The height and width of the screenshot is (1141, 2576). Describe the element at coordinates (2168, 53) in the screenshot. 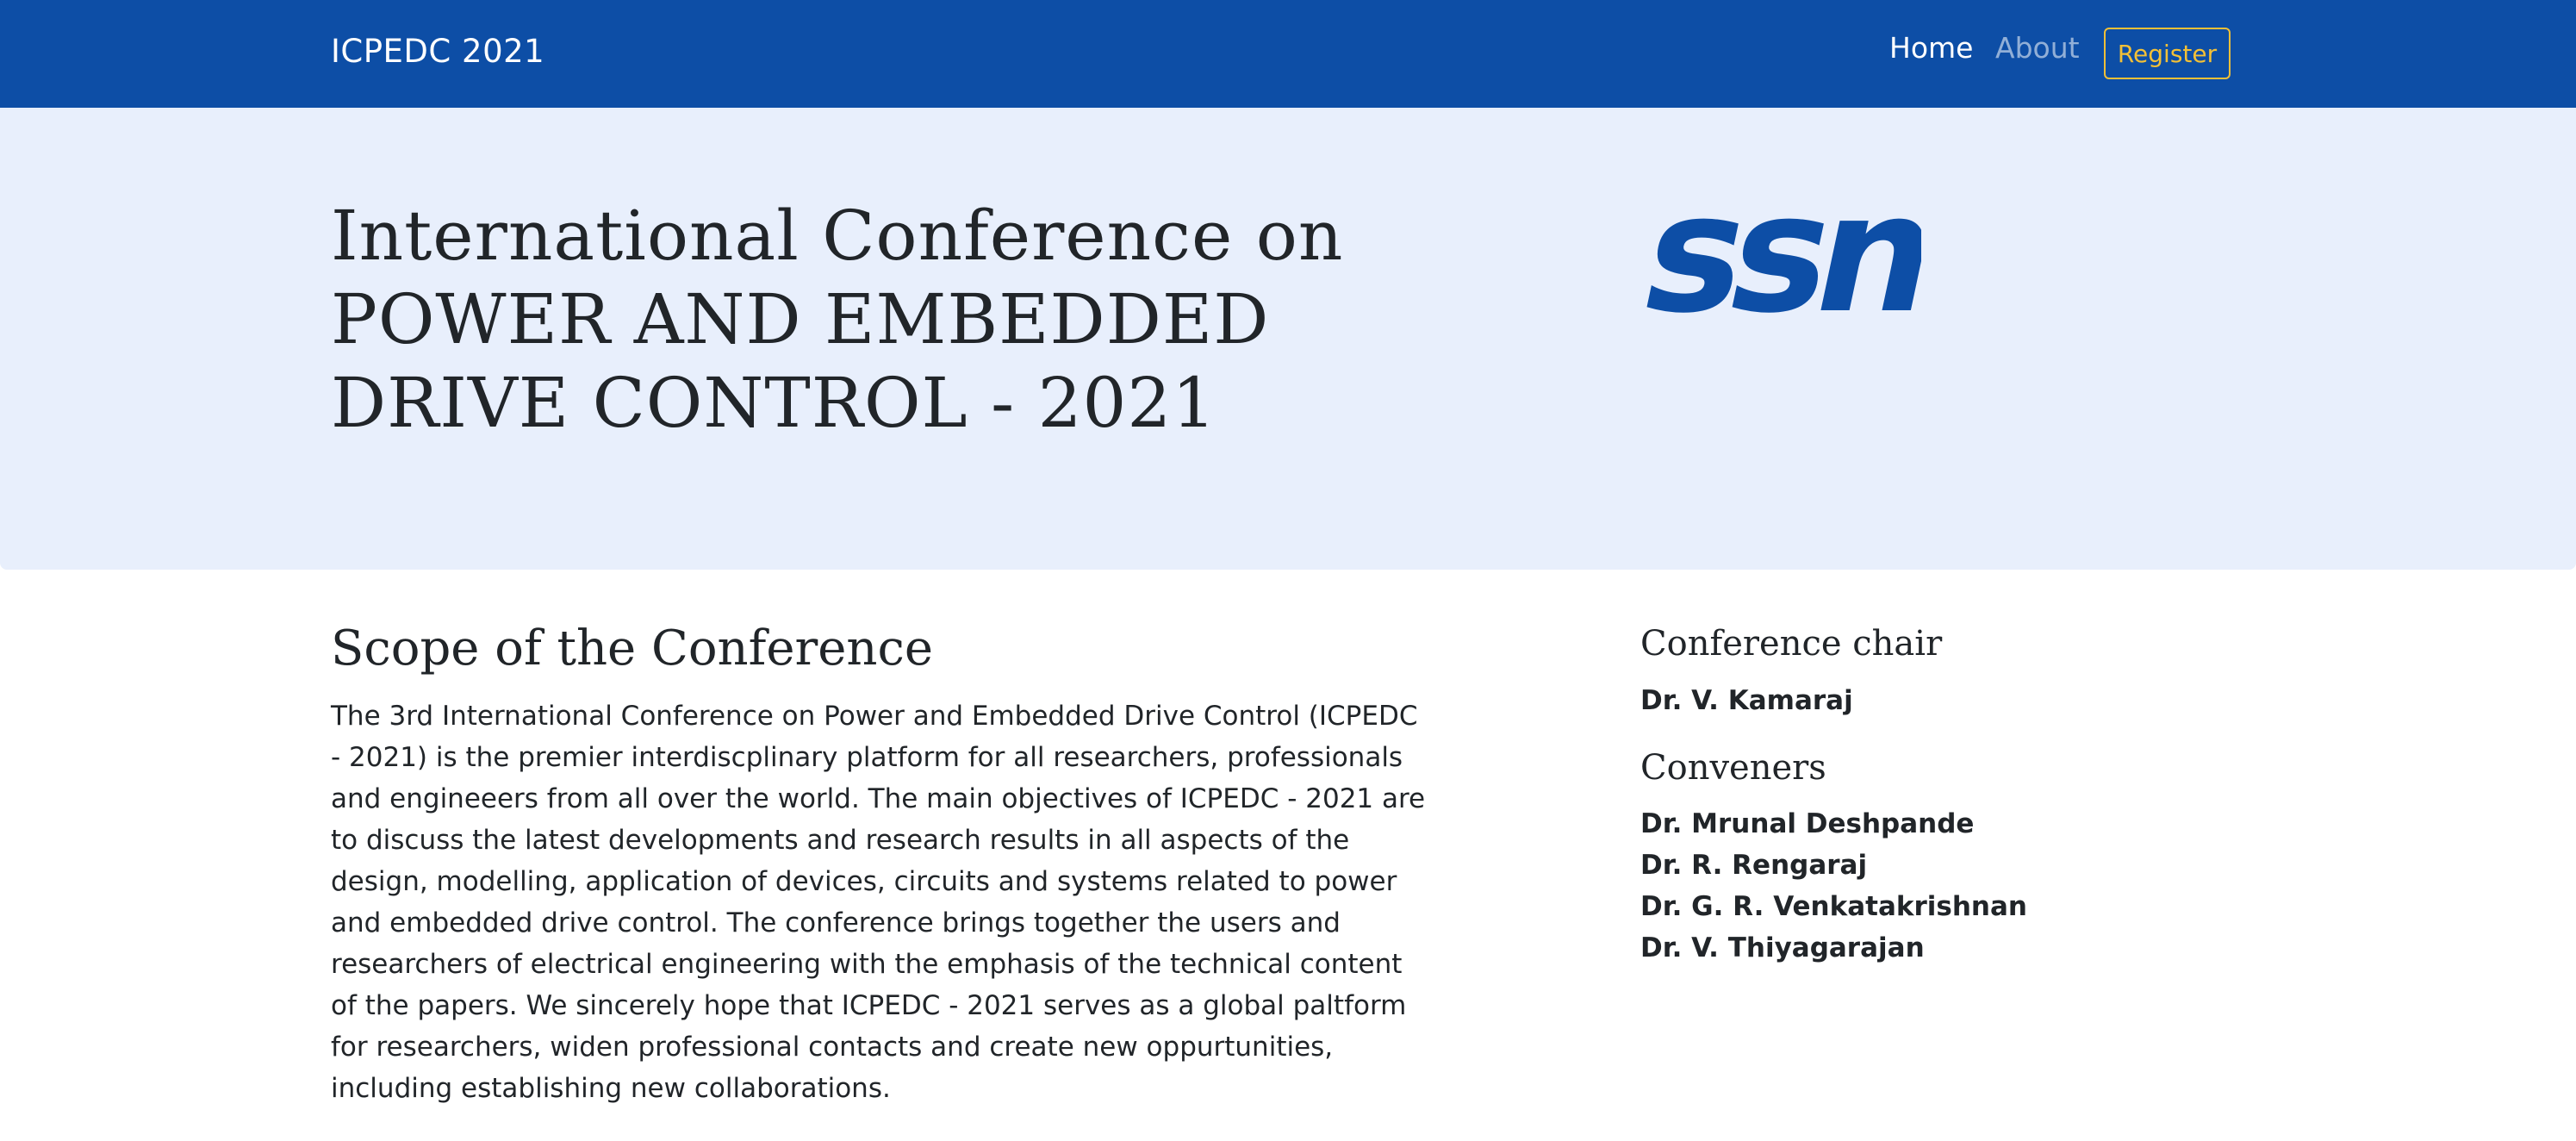

I see `register-button: Register` at that location.